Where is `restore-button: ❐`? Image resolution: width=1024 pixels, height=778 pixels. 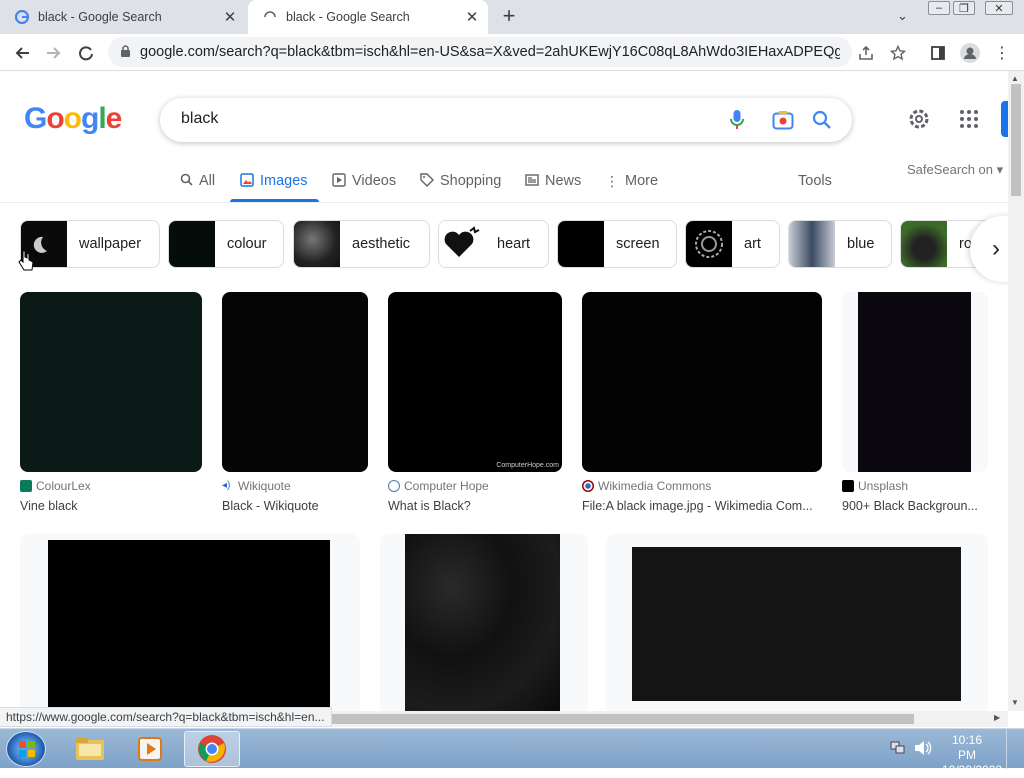
restore-button: ❐ is located at coordinates (964, 8).